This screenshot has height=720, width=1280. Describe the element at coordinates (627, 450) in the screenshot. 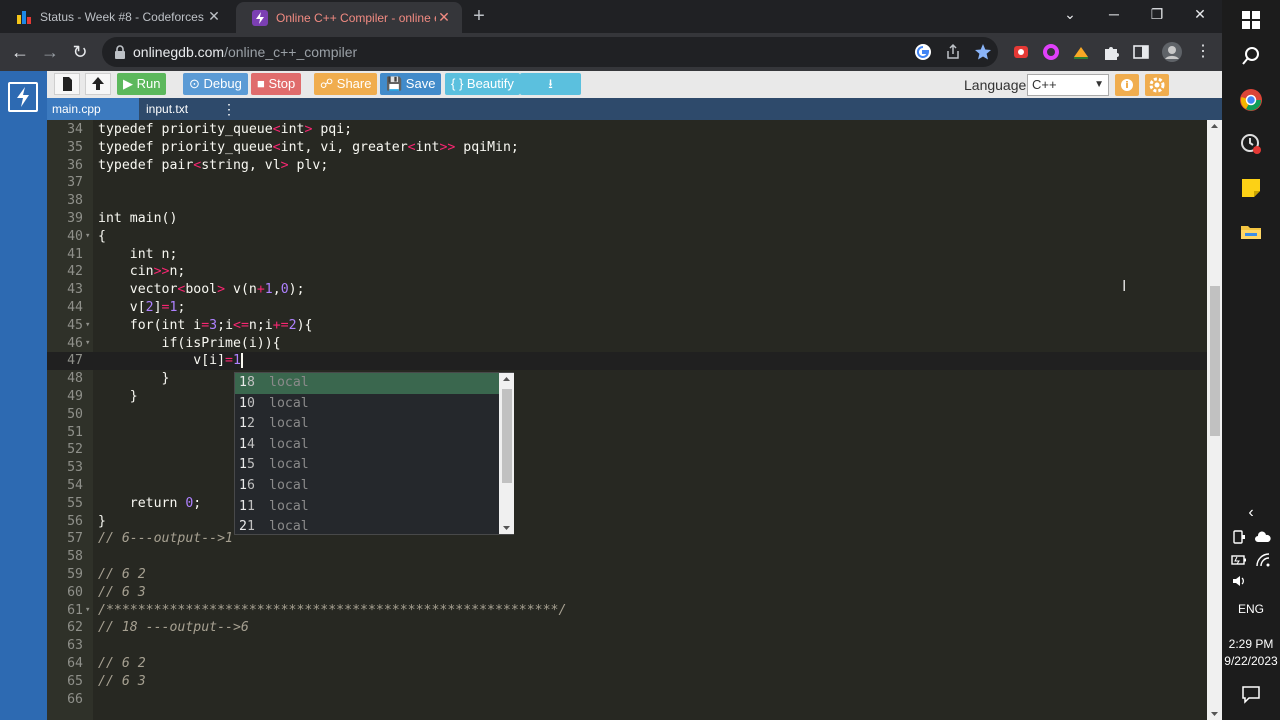

I see `code-line: 52` at that location.